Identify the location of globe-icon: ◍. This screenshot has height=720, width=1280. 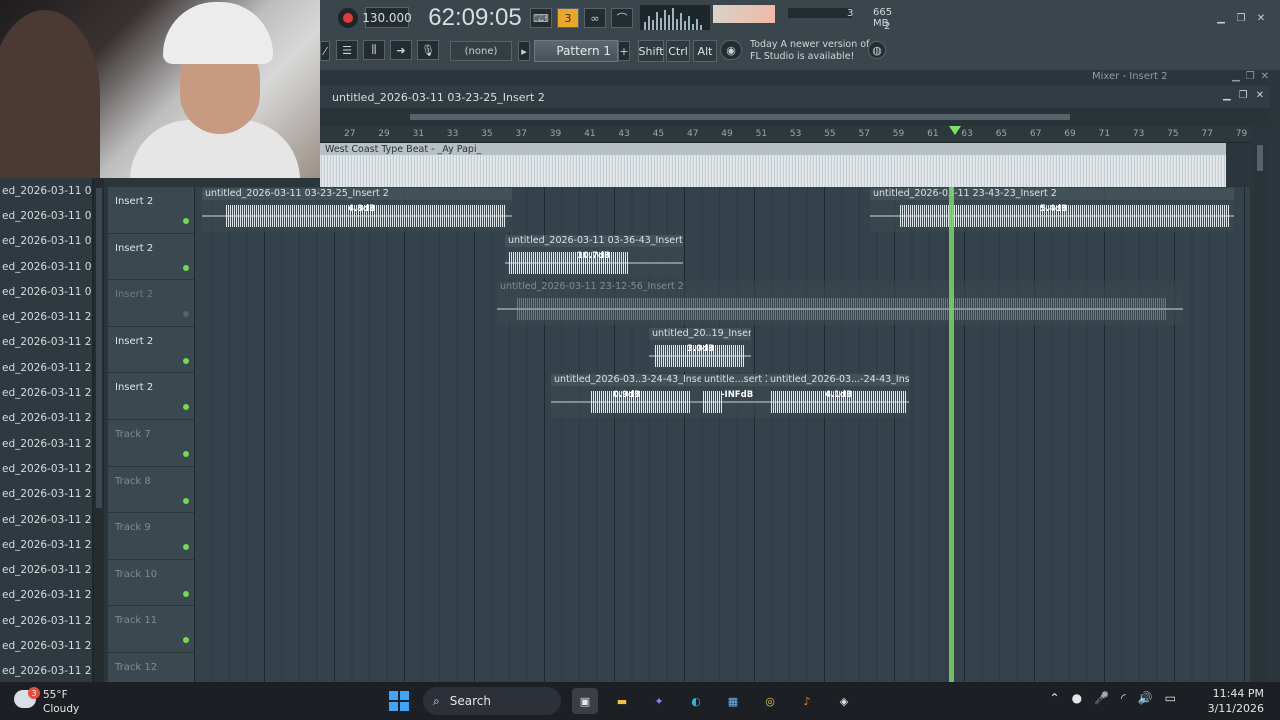
(877, 50).